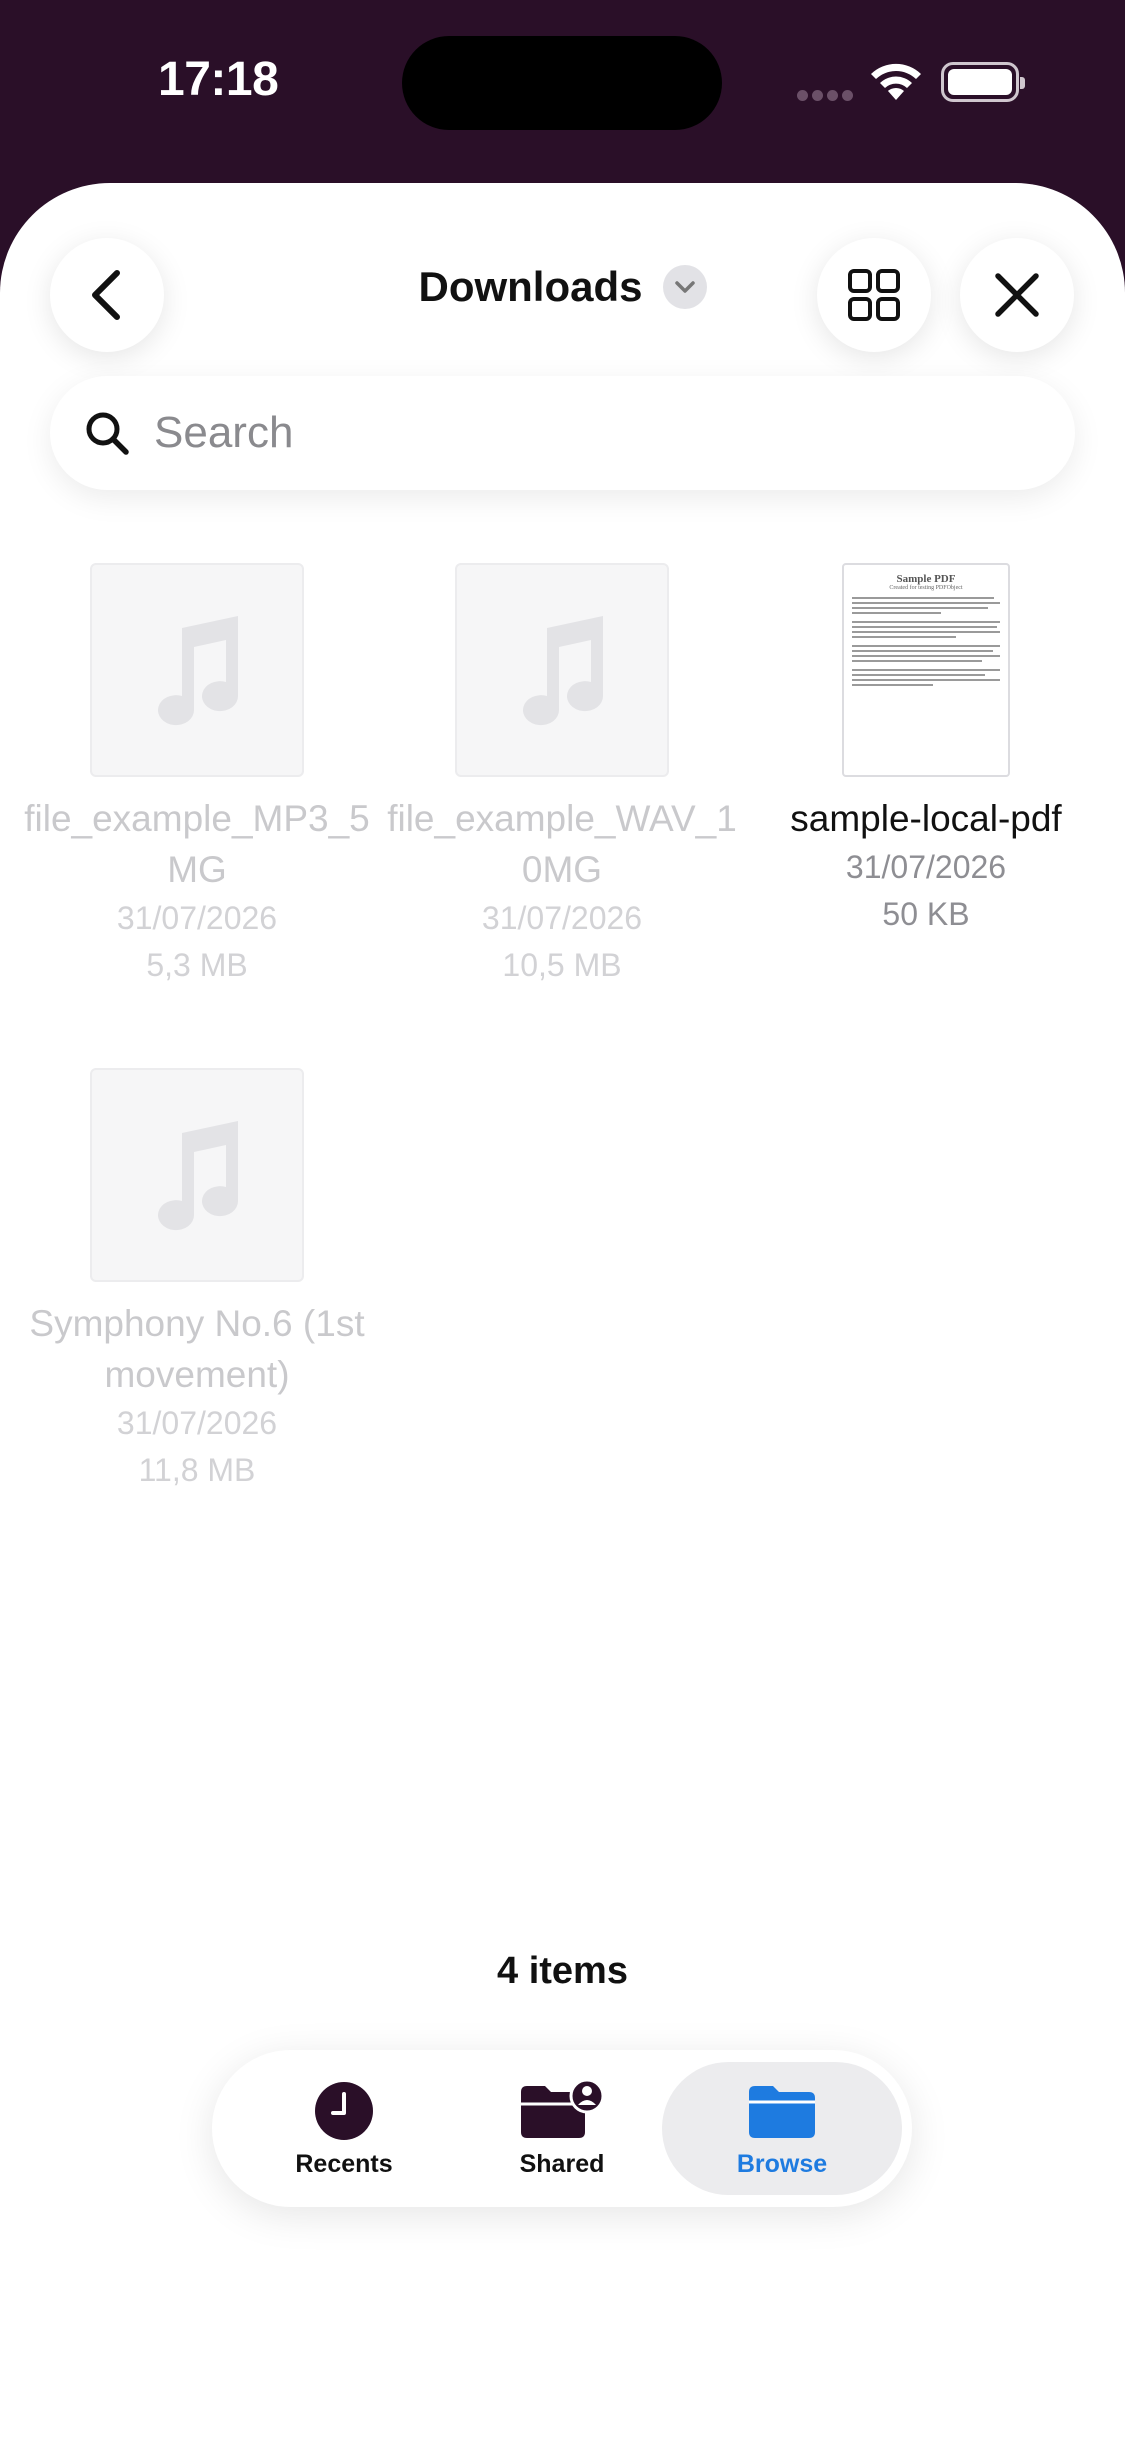 The height and width of the screenshot is (2444, 1125). What do you see at coordinates (107, 433) in the screenshot?
I see `search-icon` at bounding box center [107, 433].